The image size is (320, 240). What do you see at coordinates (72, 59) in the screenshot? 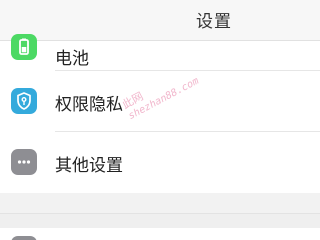
I see `settings-item-label: 电池` at bounding box center [72, 59].